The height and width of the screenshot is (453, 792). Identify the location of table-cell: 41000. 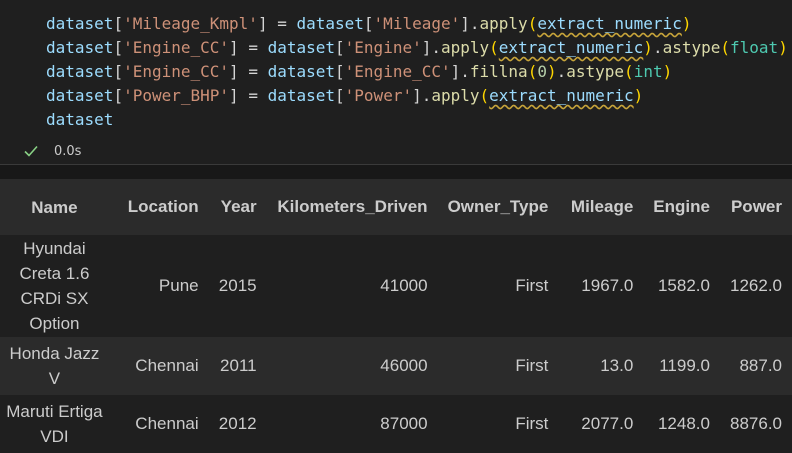
(404, 285).